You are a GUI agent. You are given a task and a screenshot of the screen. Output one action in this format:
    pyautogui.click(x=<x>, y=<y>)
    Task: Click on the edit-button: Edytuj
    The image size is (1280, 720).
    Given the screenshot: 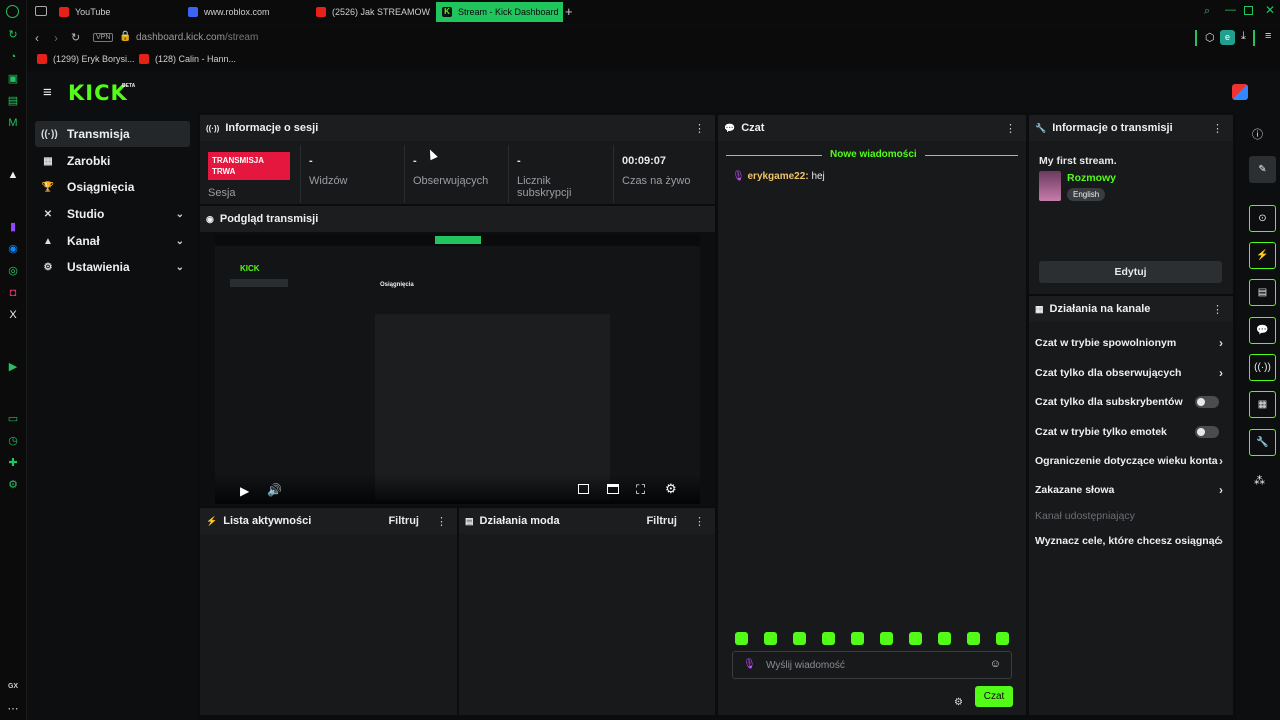 What is the action you would take?
    pyautogui.click(x=1130, y=272)
    